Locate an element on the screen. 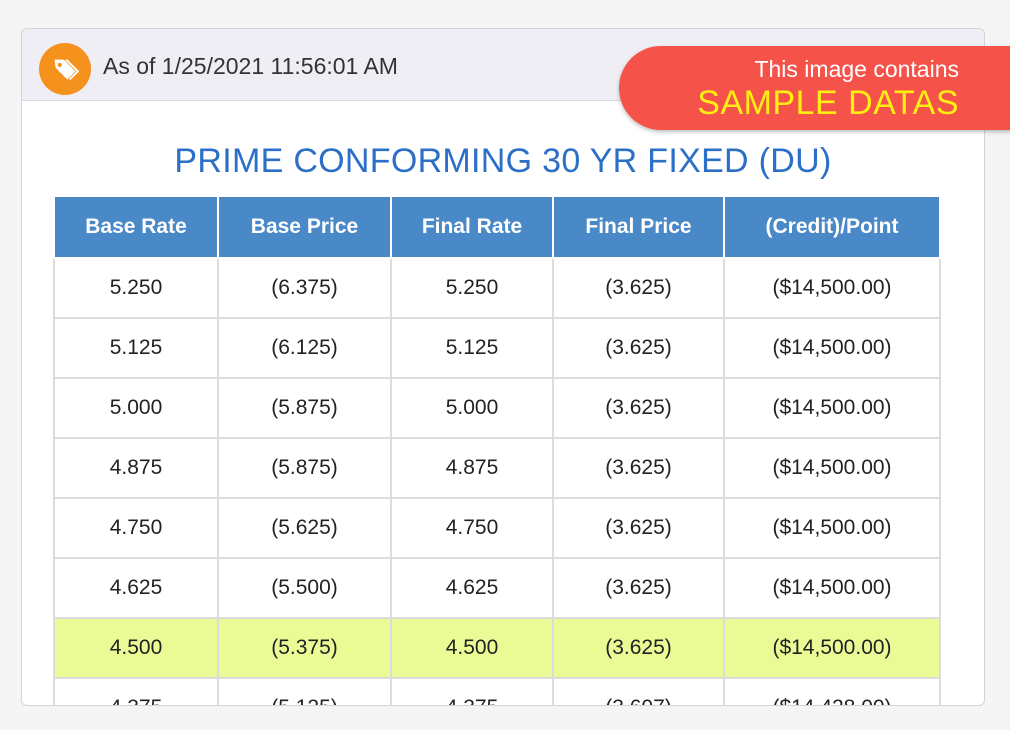 Image resolution: width=1010 pixels, height=730 pixels. sample-data-banner: This image contains SAMPLE DATAS is located at coordinates (814, 88).